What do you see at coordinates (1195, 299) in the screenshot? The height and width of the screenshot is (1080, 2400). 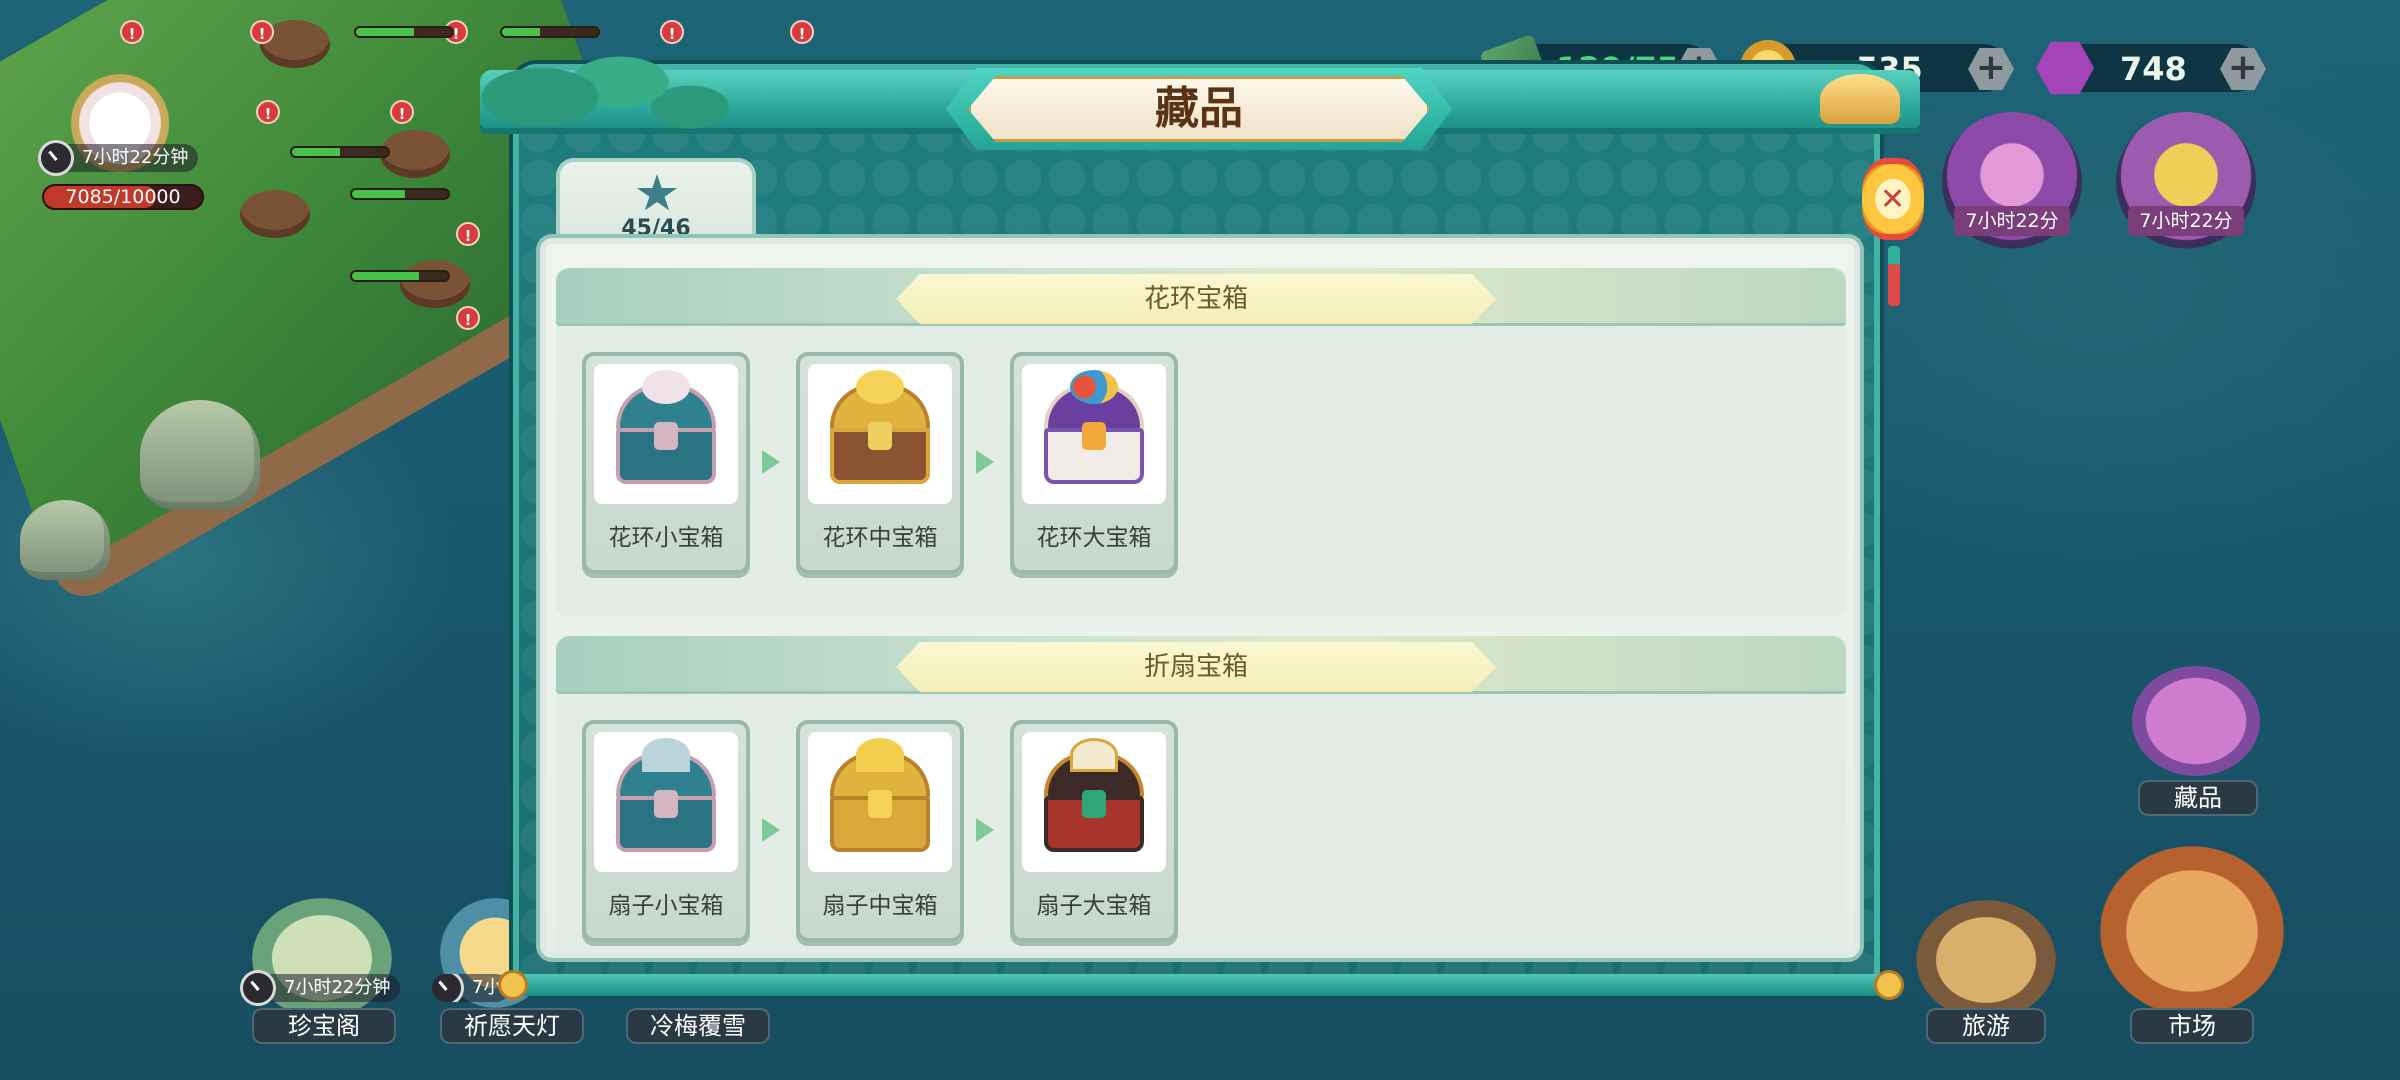 I see `section-title: 花环宝箱` at bounding box center [1195, 299].